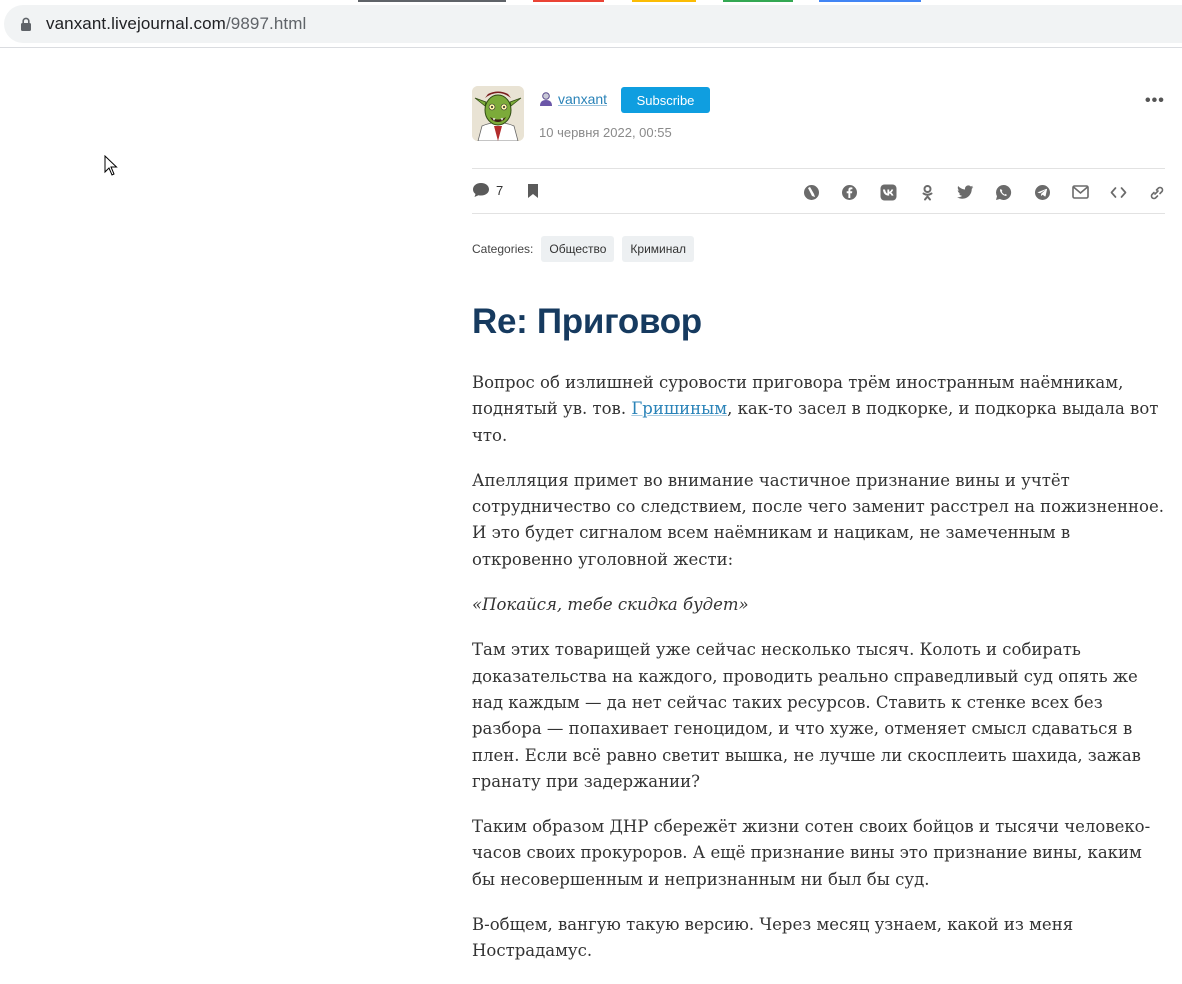 The image size is (1182, 984). Describe the element at coordinates (1080, 192) in the screenshot. I see `email-icon` at that location.